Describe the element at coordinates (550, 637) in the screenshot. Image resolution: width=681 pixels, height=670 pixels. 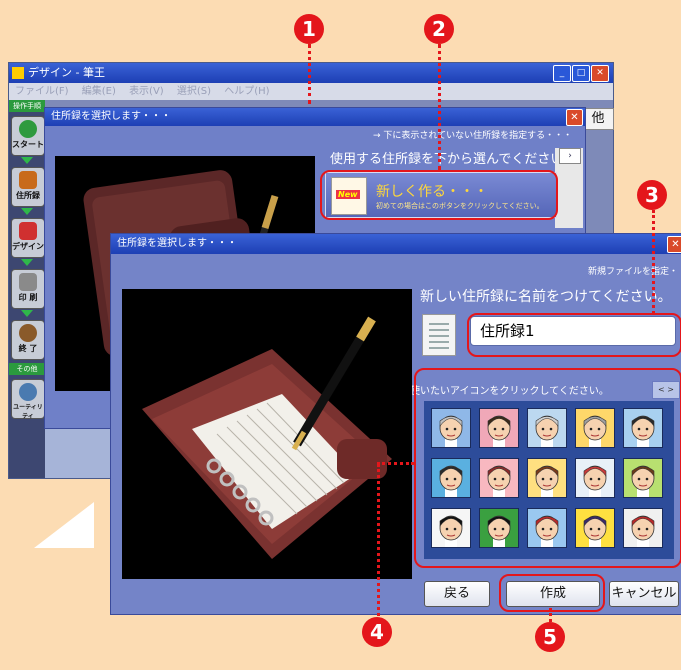
I see `callout-5: 5` at that location.